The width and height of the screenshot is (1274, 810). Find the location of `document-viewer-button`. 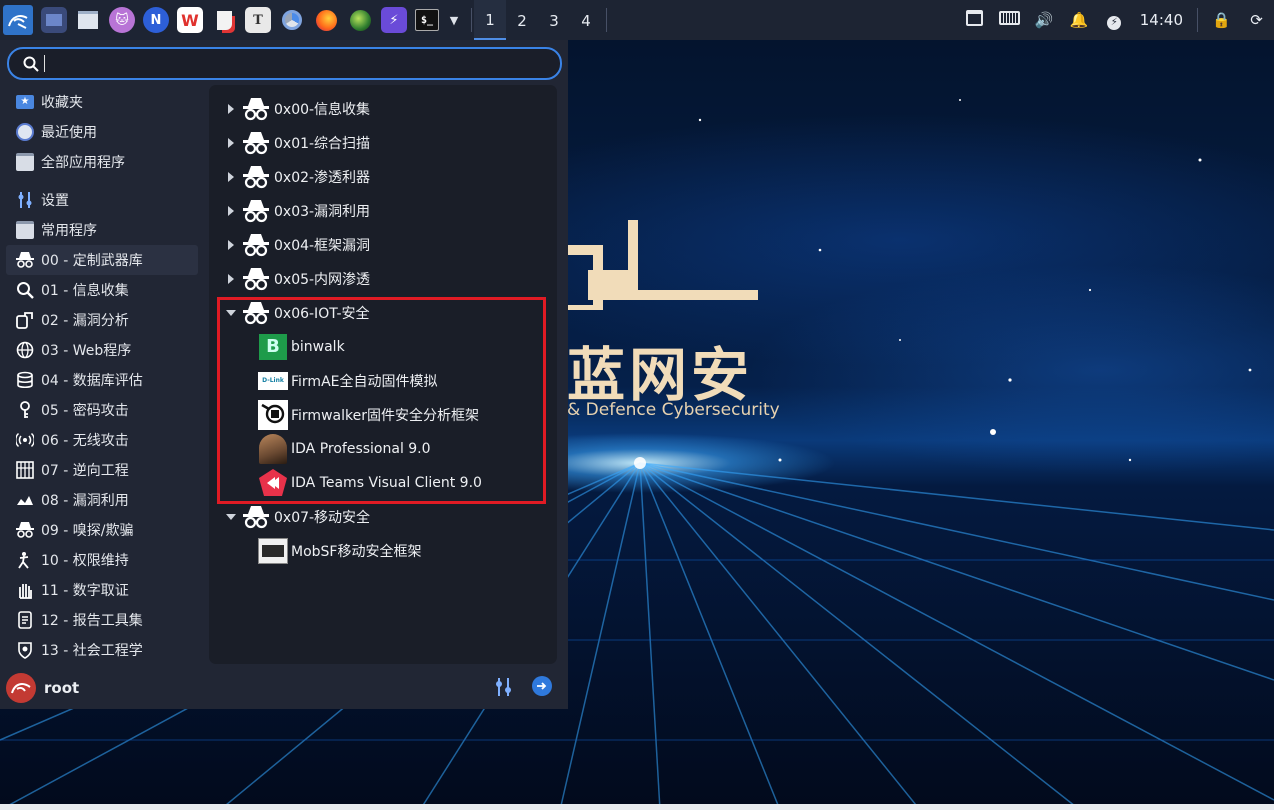

document-viewer-button is located at coordinates (224, 20).